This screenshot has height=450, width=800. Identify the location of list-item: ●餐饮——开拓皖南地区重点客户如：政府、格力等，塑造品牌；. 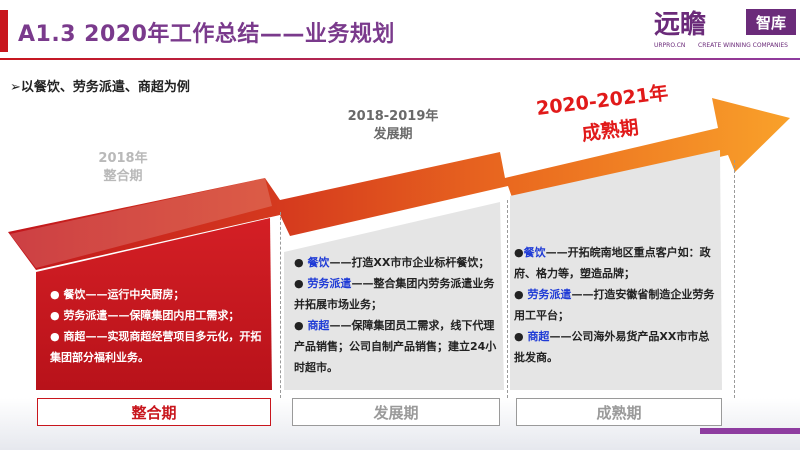
(612, 263).